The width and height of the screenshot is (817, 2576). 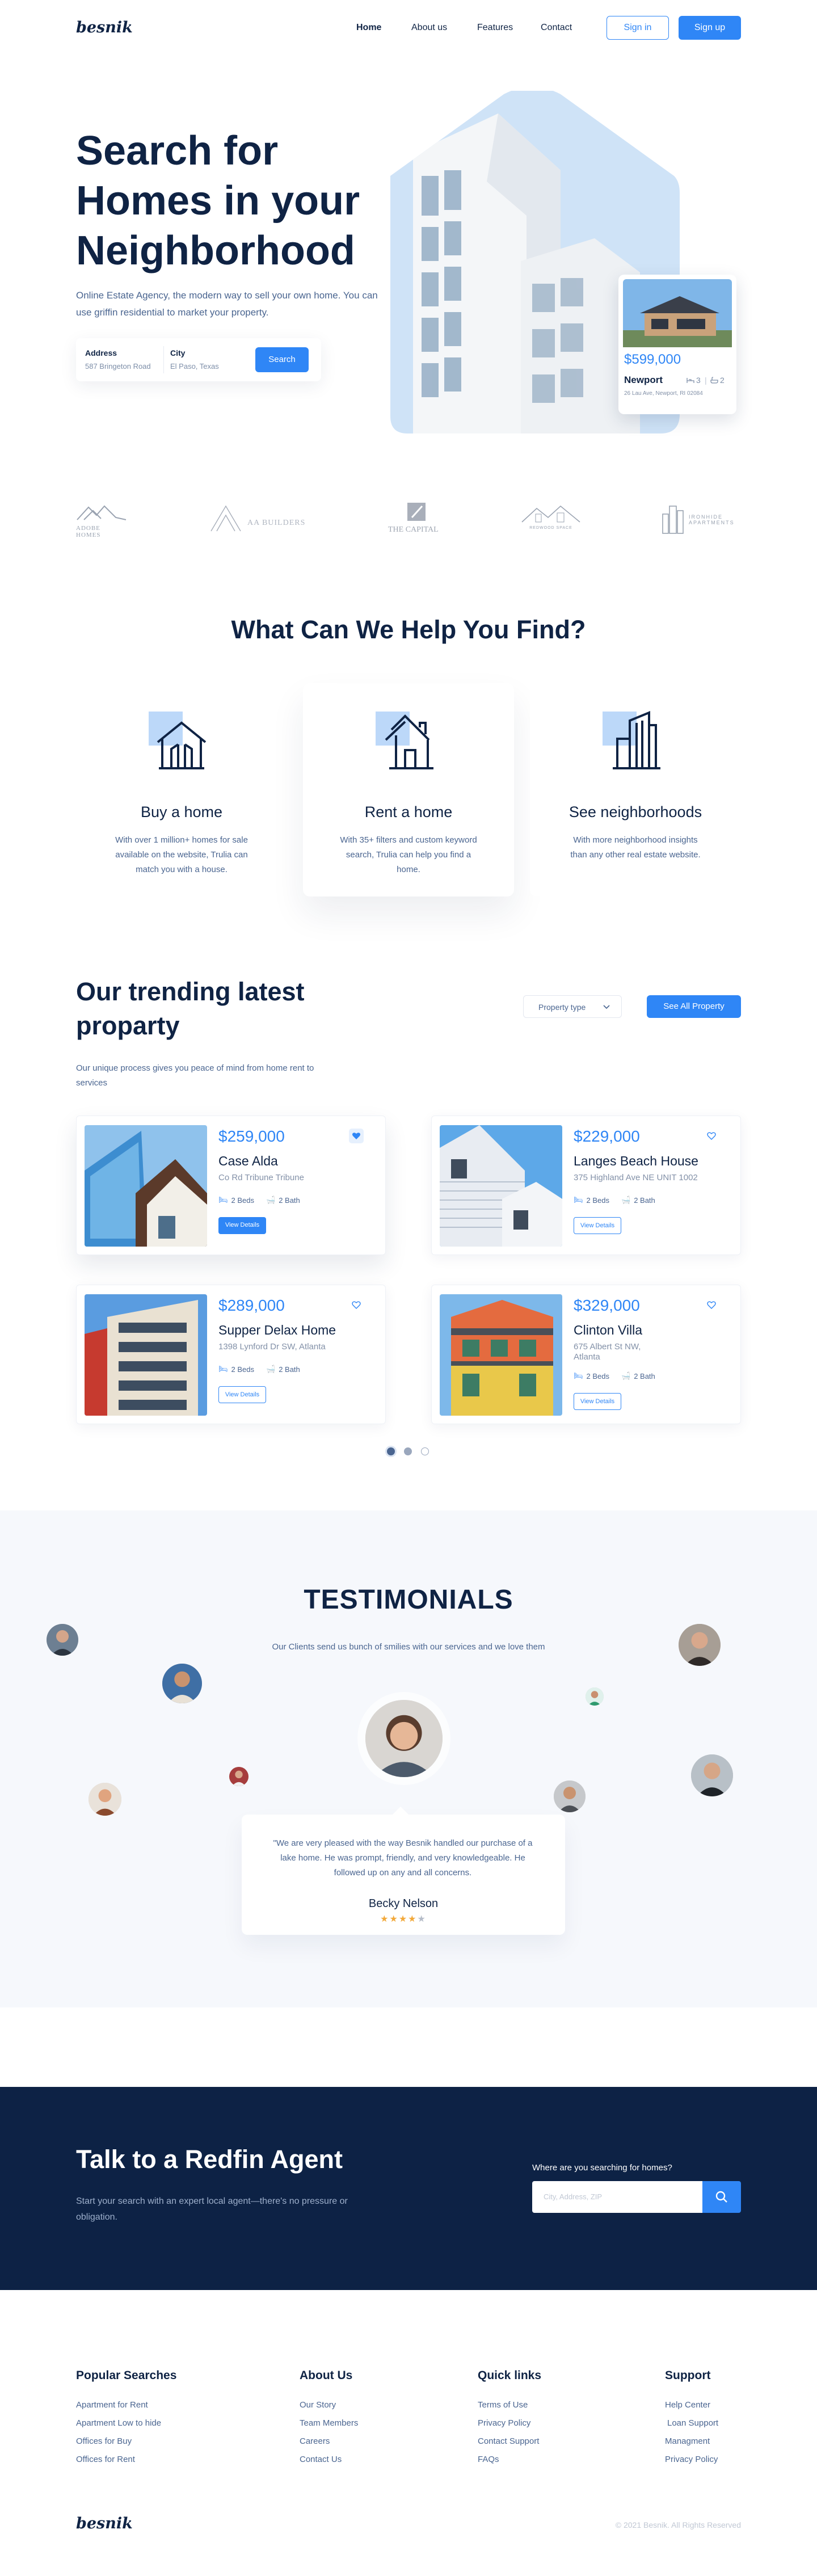 I want to click on nav-features: Features, so click(x=495, y=28).